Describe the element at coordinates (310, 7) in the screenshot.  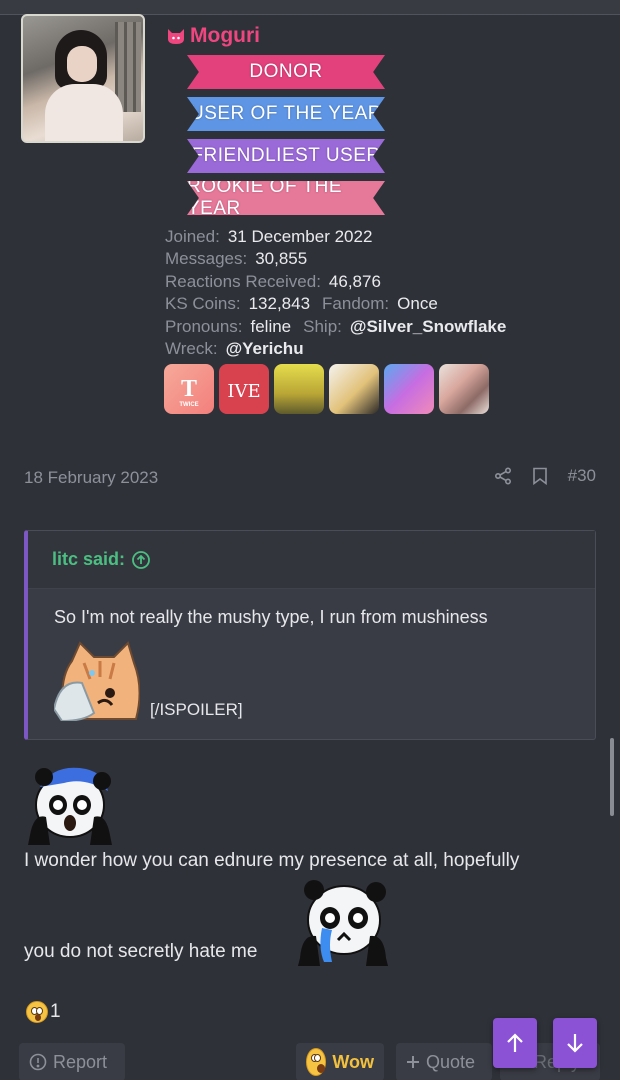
I see `top-bar` at that location.